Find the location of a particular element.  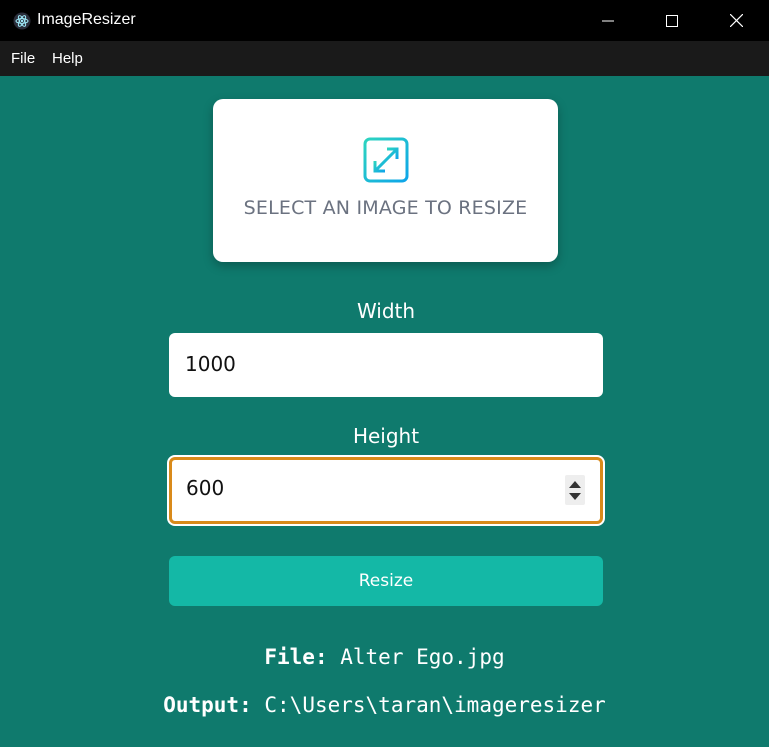

output-path: C:\Users\taran\imageresizer is located at coordinates (435, 705).